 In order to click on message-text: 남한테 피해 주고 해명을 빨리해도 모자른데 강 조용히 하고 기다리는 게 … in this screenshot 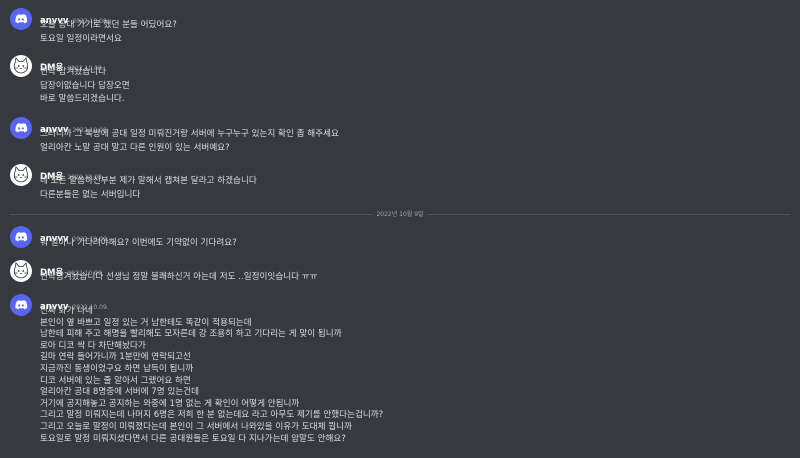, I will do `click(191, 334)`.